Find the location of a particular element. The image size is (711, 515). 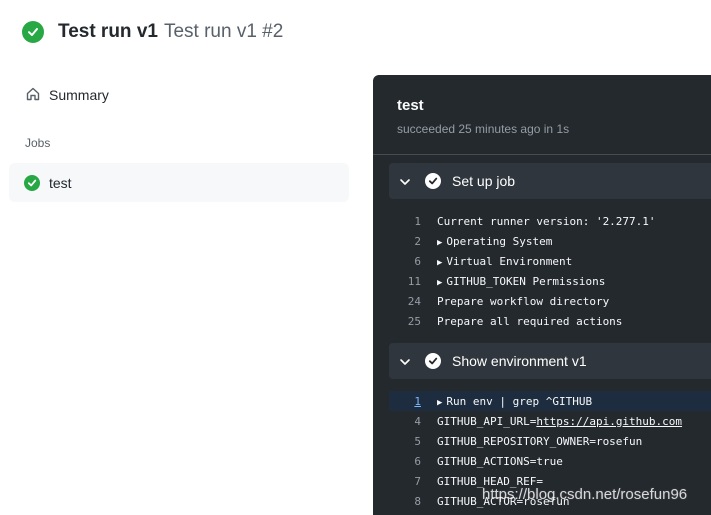

sidebar-item-label: Summary is located at coordinates (79, 95).